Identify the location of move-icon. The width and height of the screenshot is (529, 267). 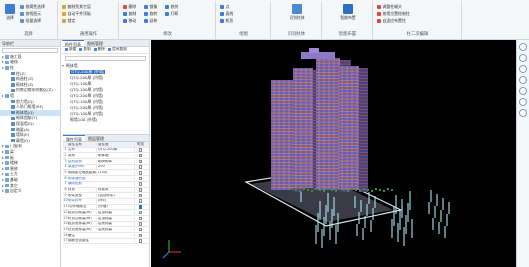
(125, 21).